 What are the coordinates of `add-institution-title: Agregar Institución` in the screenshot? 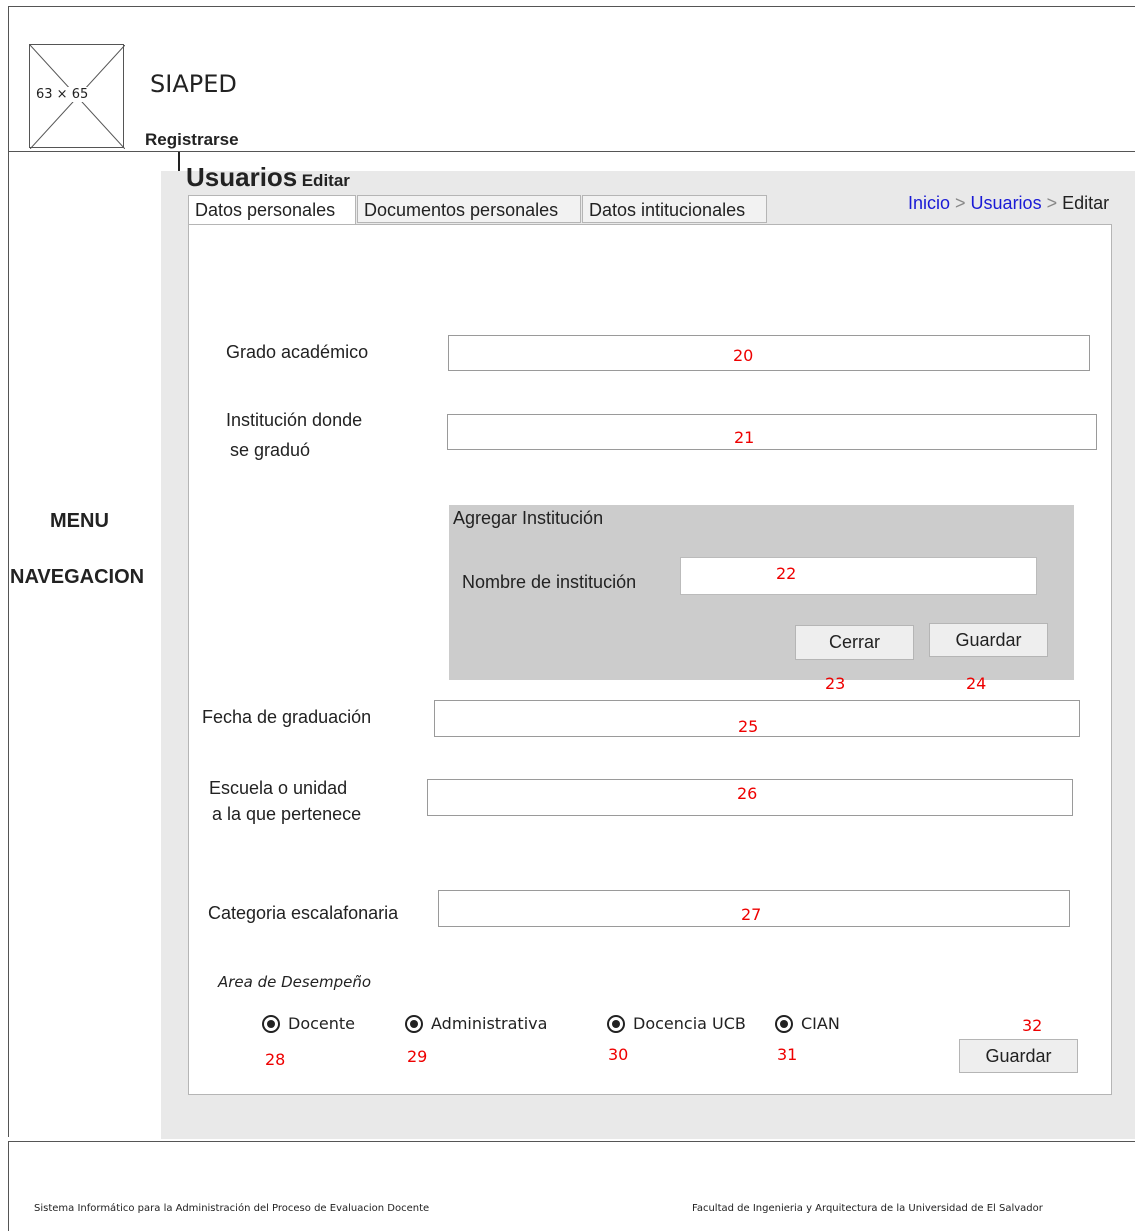 It's located at (528, 518).